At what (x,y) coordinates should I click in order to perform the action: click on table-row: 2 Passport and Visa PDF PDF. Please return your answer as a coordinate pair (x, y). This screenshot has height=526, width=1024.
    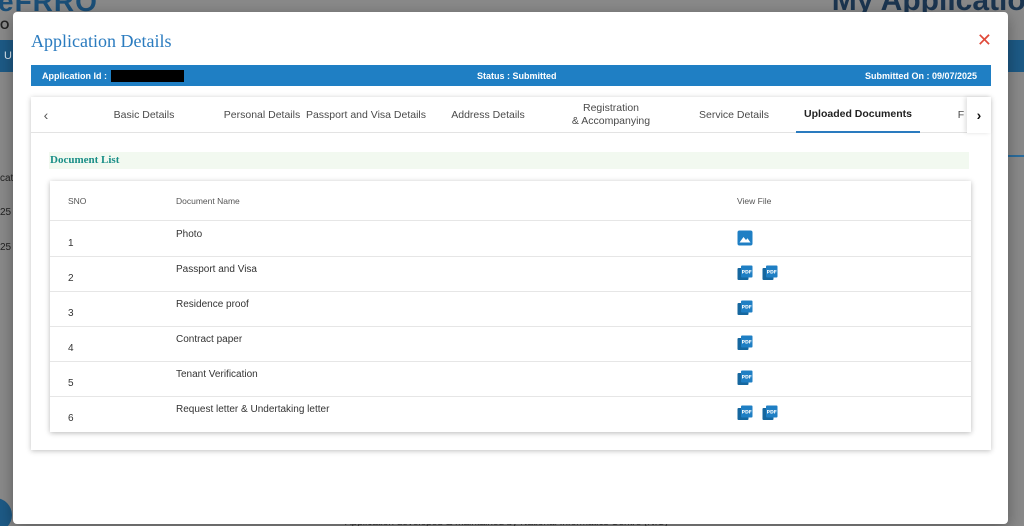
    Looking at the image, I should click on (510, 274).